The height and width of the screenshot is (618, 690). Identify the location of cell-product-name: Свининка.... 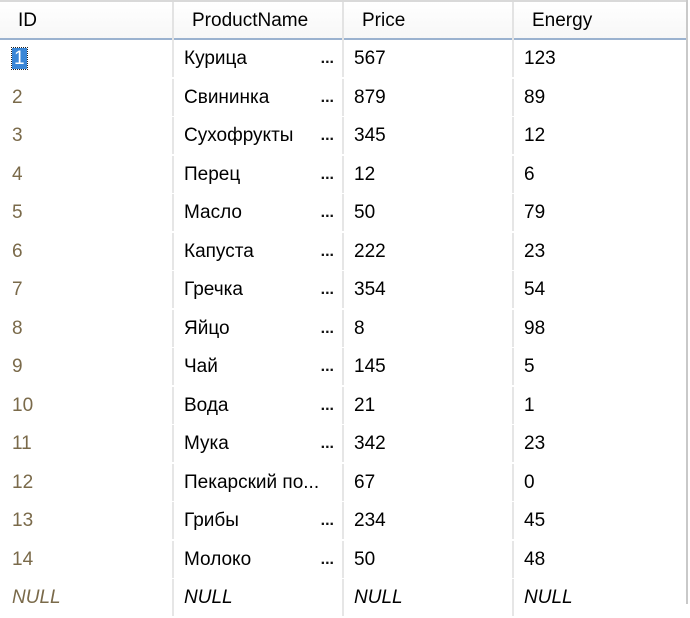
(259, 97).